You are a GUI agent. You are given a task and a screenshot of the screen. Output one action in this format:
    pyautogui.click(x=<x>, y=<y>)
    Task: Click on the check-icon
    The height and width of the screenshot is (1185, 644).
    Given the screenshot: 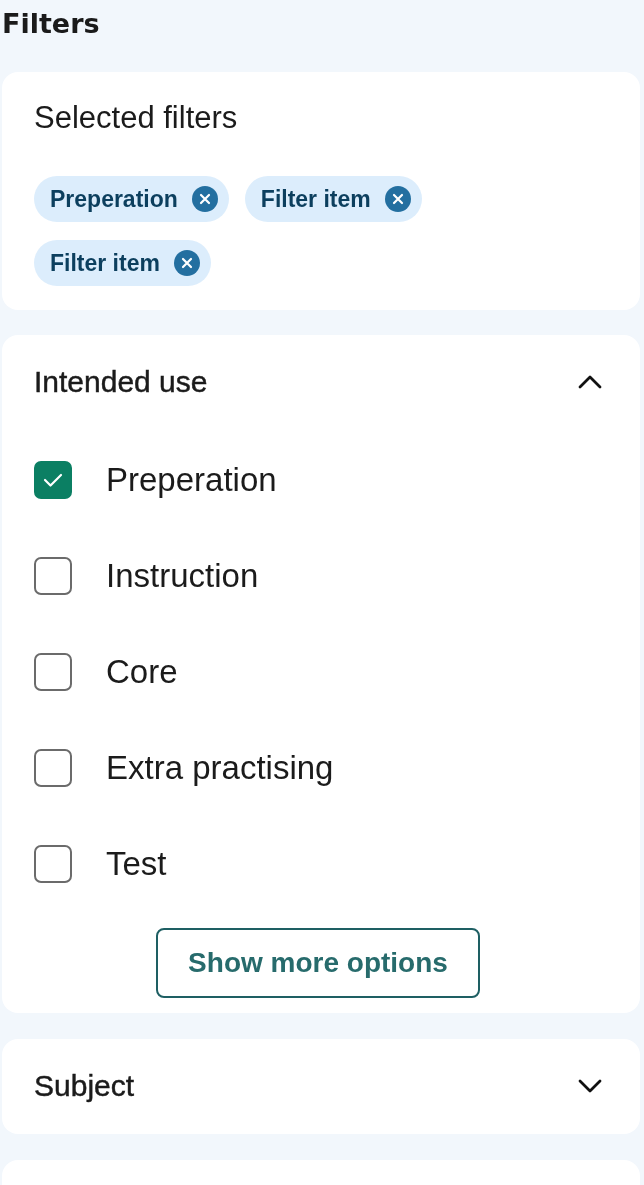 What is the action you would take?
    pyautogui.click(x=53, y=480)
    